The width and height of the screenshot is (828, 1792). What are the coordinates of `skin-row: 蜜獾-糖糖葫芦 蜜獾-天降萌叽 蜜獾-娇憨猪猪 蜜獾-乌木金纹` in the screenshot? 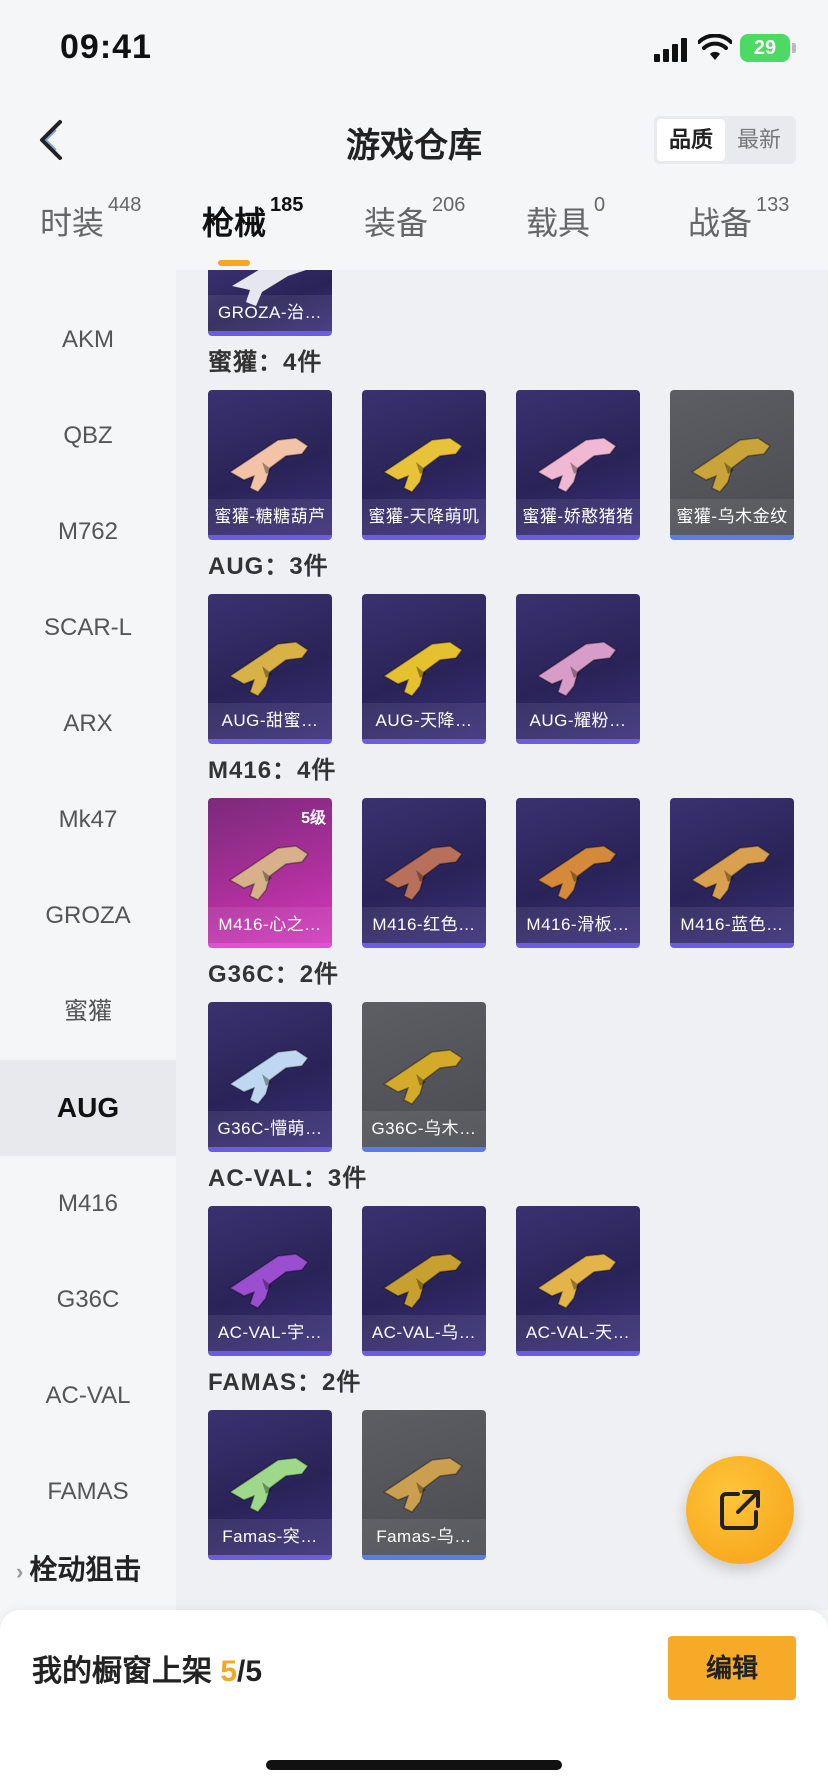 It's located at (502, 465).